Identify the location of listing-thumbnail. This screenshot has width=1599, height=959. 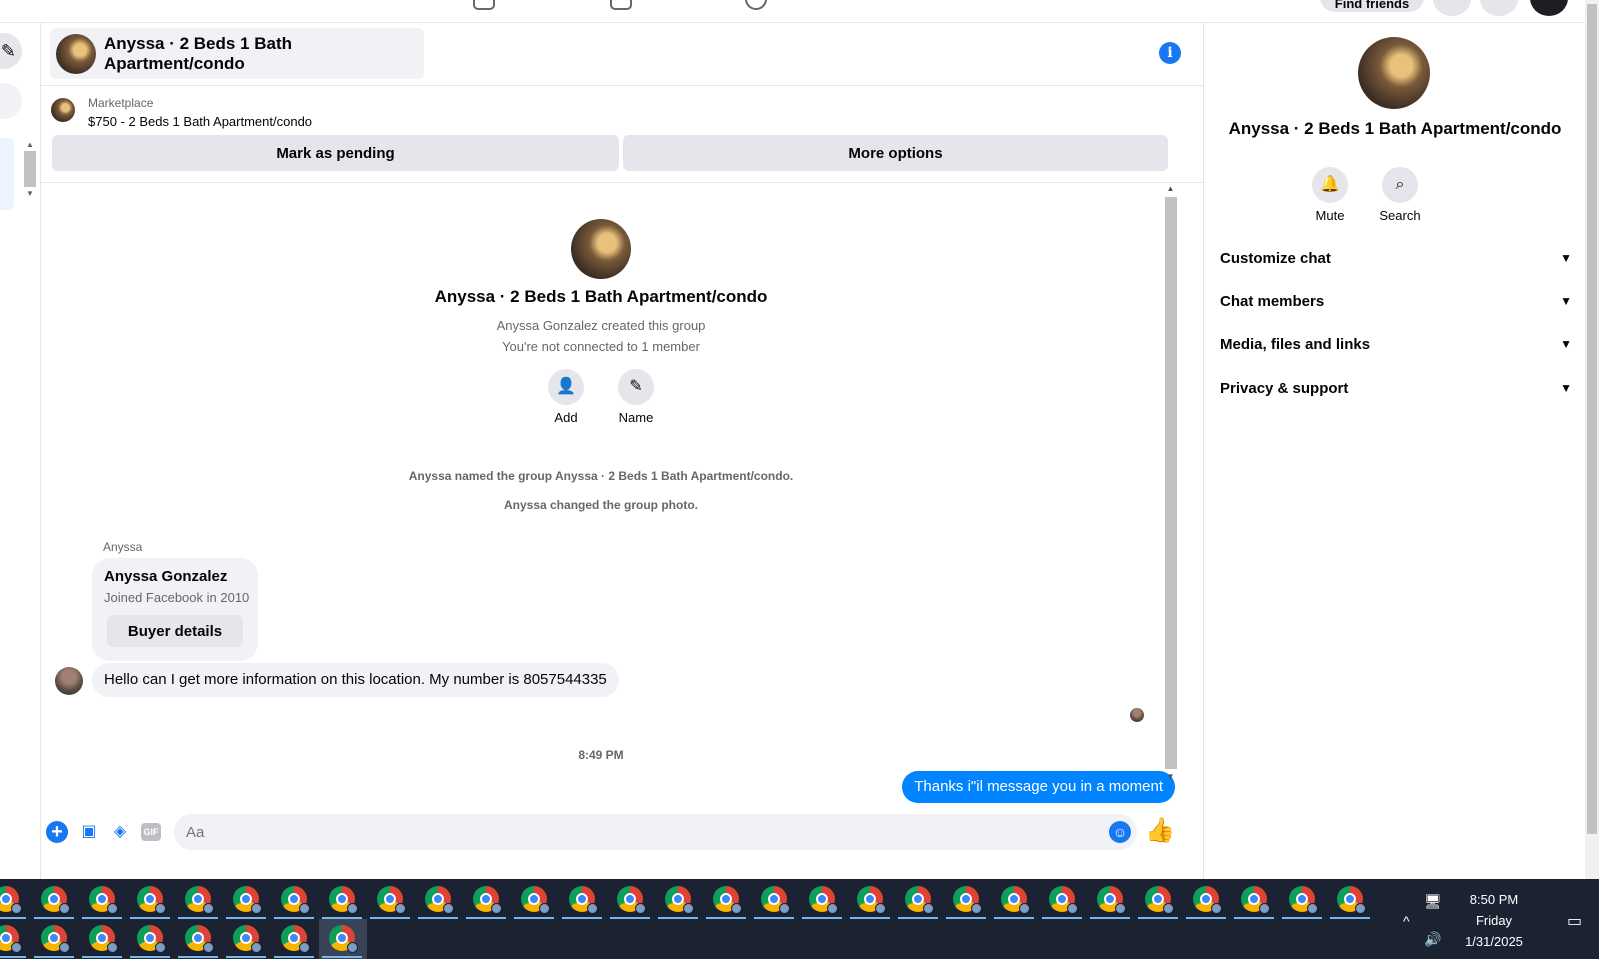
(63, 110).